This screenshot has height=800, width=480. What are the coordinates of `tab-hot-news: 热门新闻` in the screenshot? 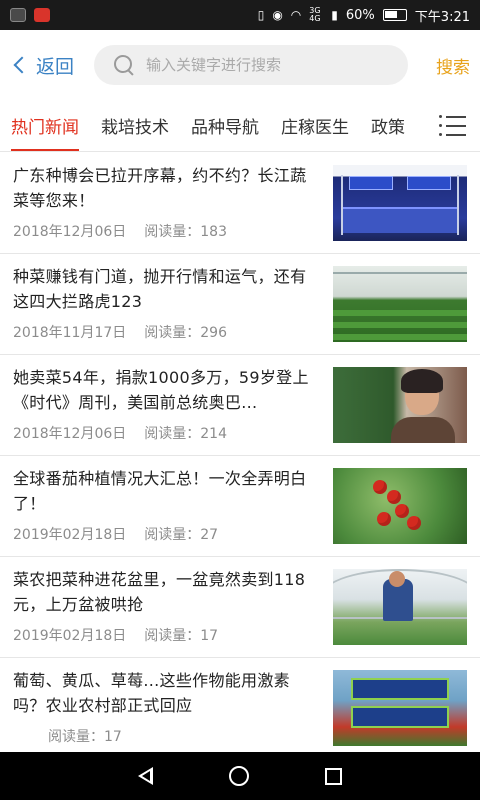 It's located at (45, 125).